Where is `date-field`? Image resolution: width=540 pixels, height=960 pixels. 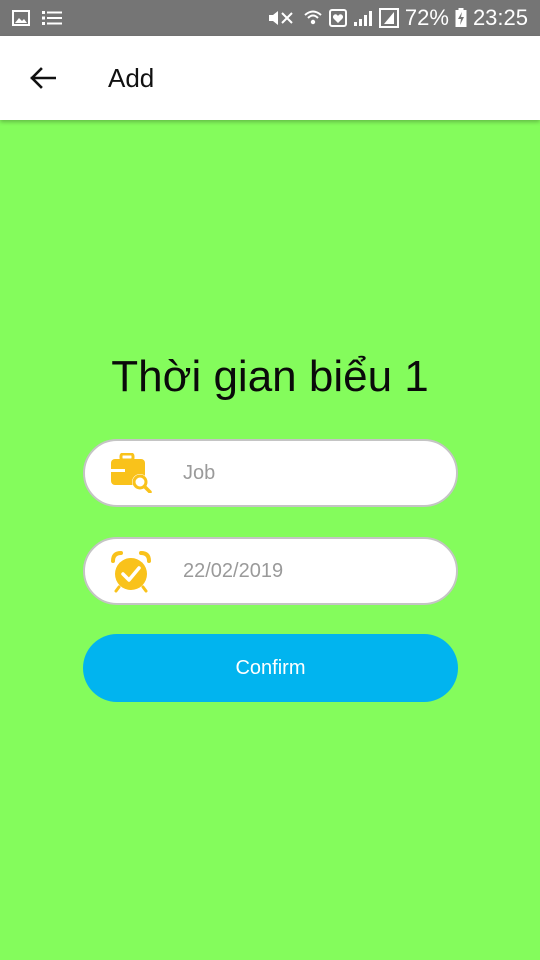
date-field is located at coordinates (270, 571).